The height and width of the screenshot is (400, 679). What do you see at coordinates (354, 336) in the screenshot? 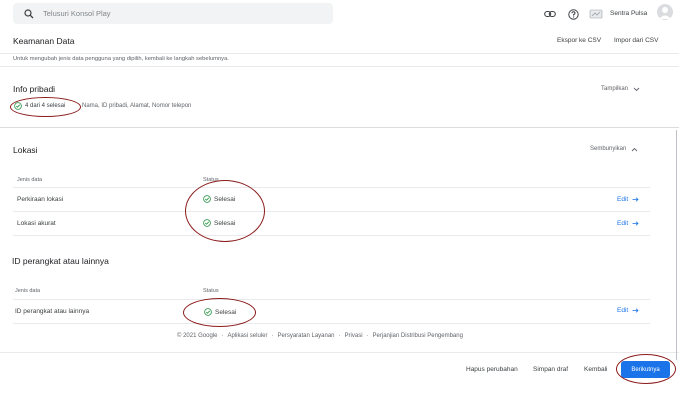
I see `footer-link-privacy: Privasi` at bounding box center [354, 336].